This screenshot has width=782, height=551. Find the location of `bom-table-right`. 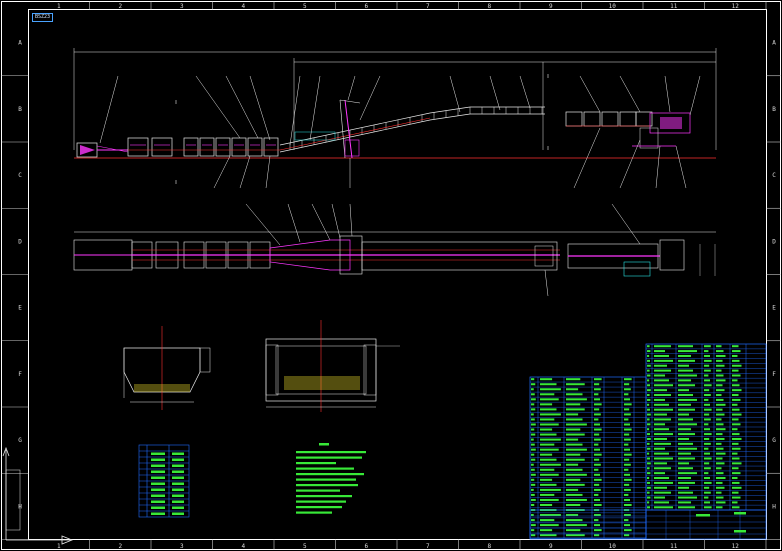

bom-table-right is located at coordinates (648, 441).